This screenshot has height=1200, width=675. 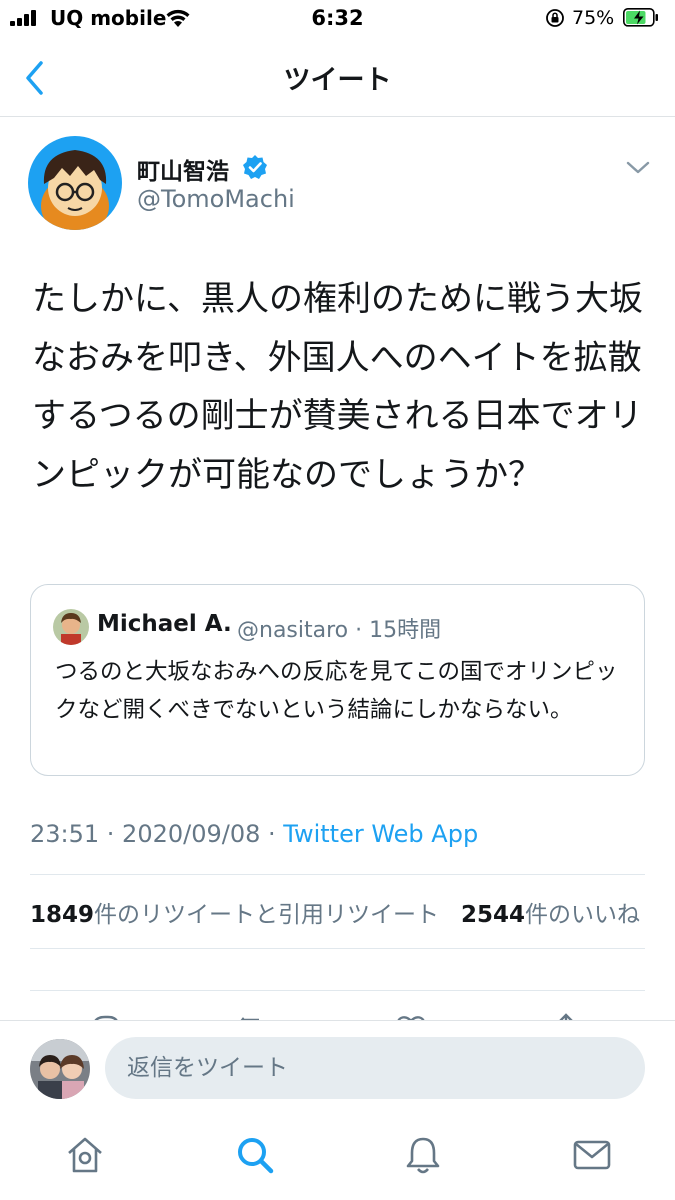 What do you see at coordinates (337, 1157) in the screenshot?
I see `bottom-tab-bar` at bounding box center [337, 1157].